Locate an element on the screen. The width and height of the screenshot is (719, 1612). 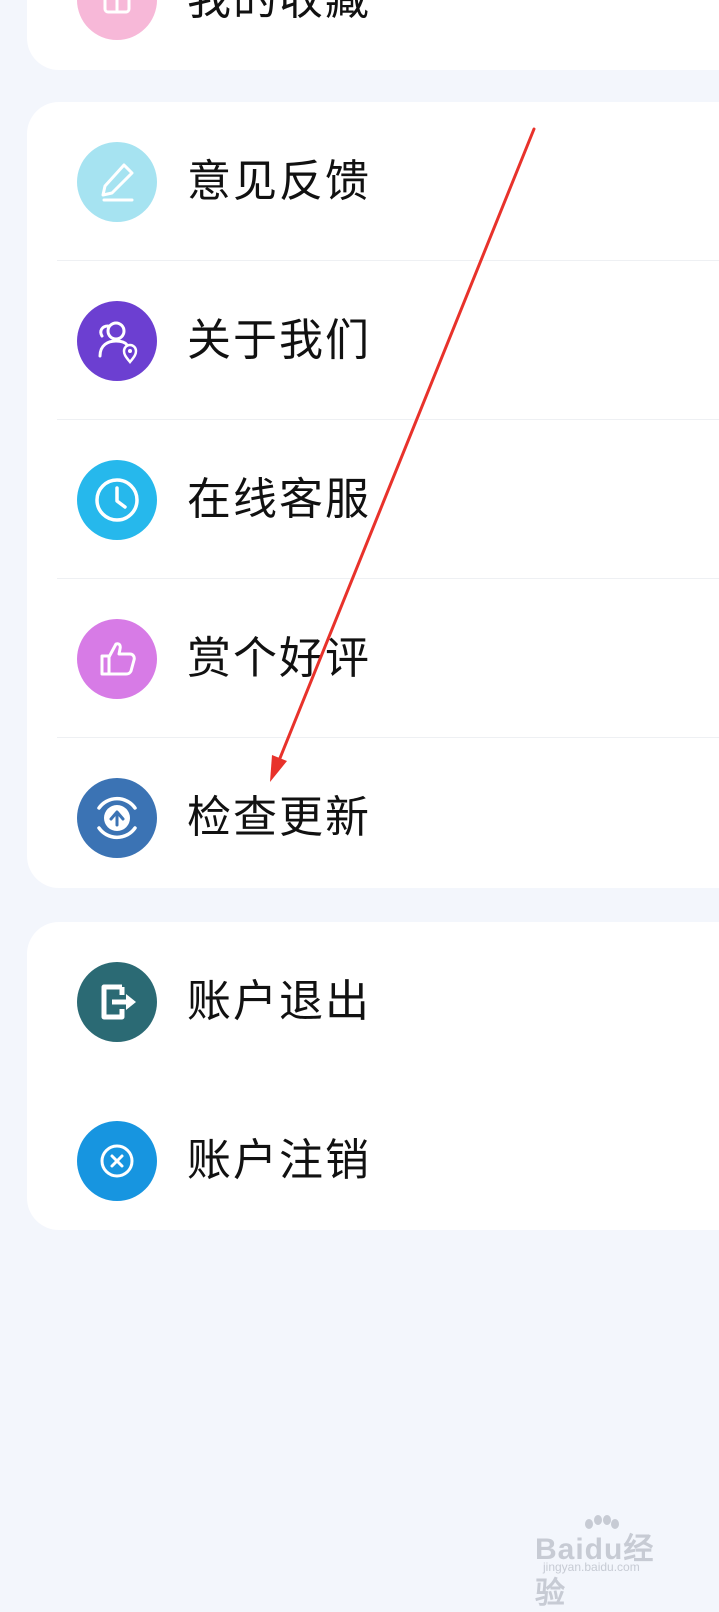
menu-item-label: 意见反馈 is located at coordinates (279, 181).